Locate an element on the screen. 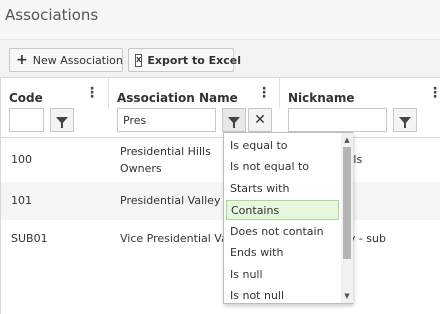 The width and height of the screenshot is (440, 314). column-header-code: Code ⋮ is located at coordinates (55, 93).